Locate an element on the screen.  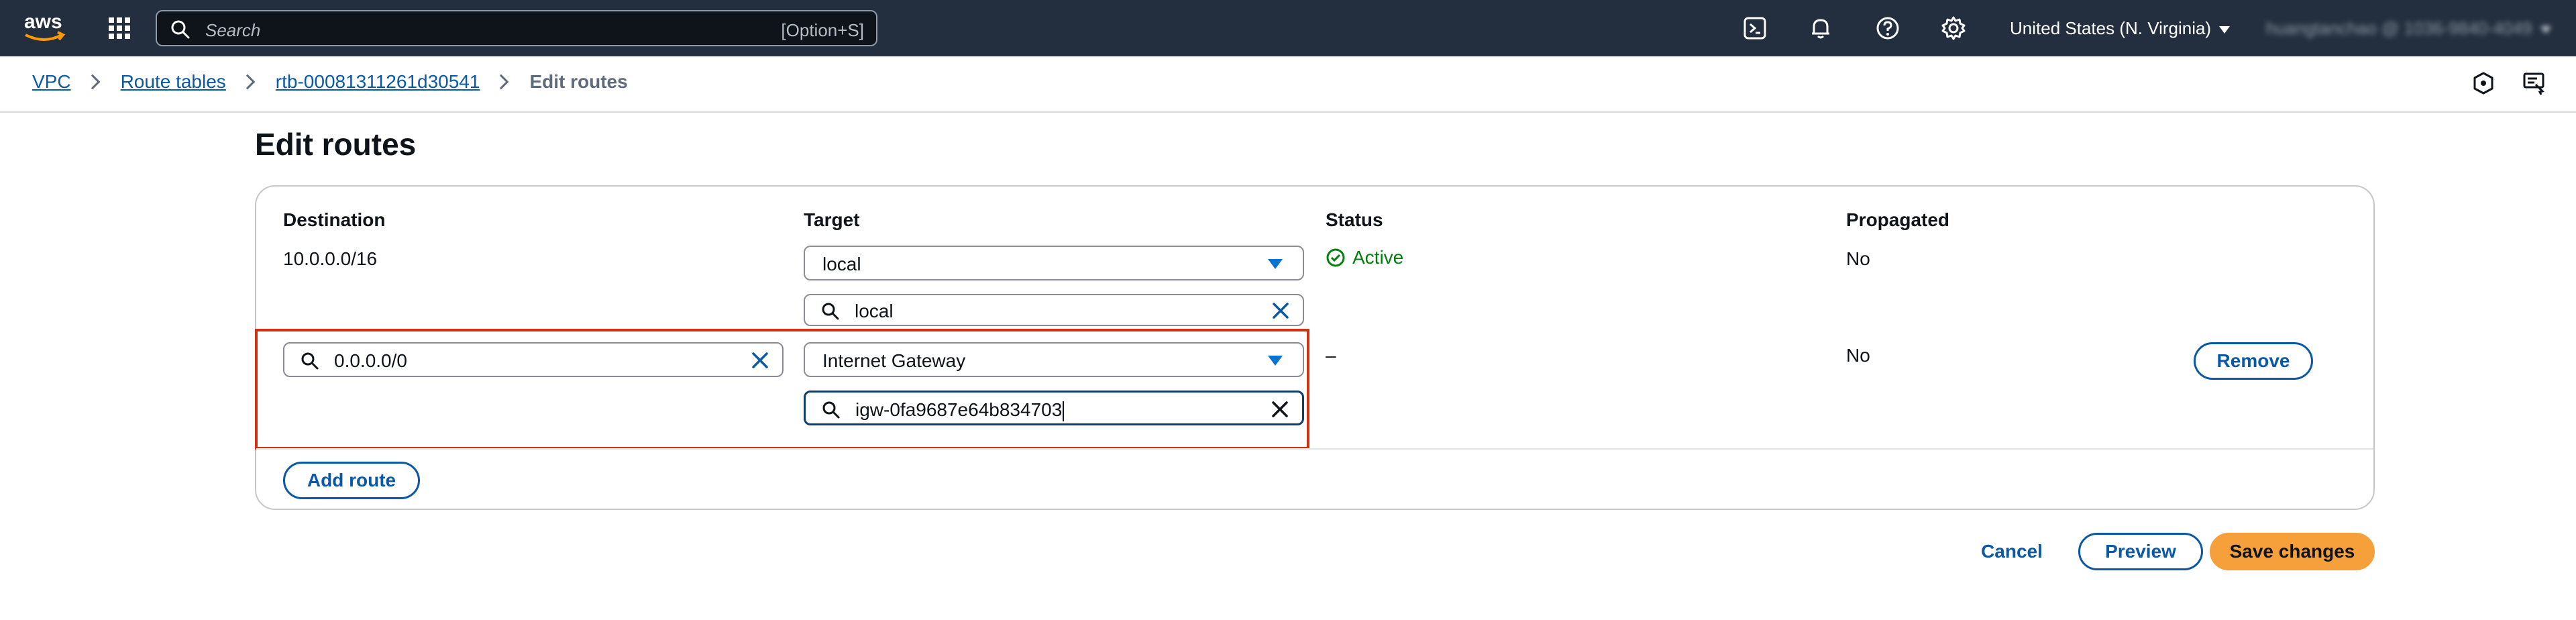
check-circle-icon is located at coordinates (1335, 257).